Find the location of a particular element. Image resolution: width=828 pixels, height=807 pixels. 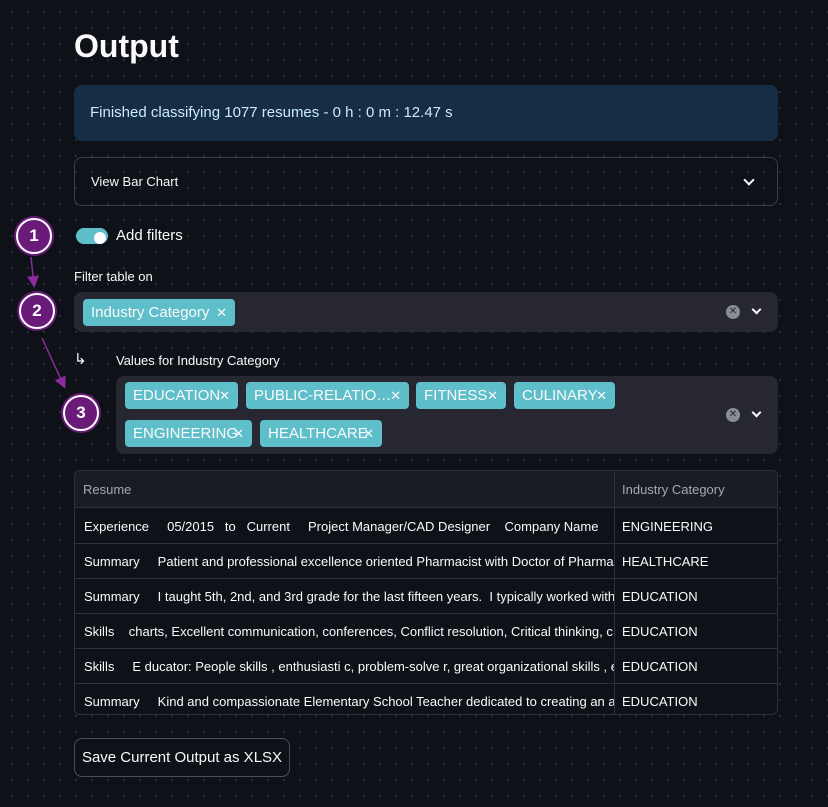

annotation-badge-2: 2 is located at coordinates (37, 311).